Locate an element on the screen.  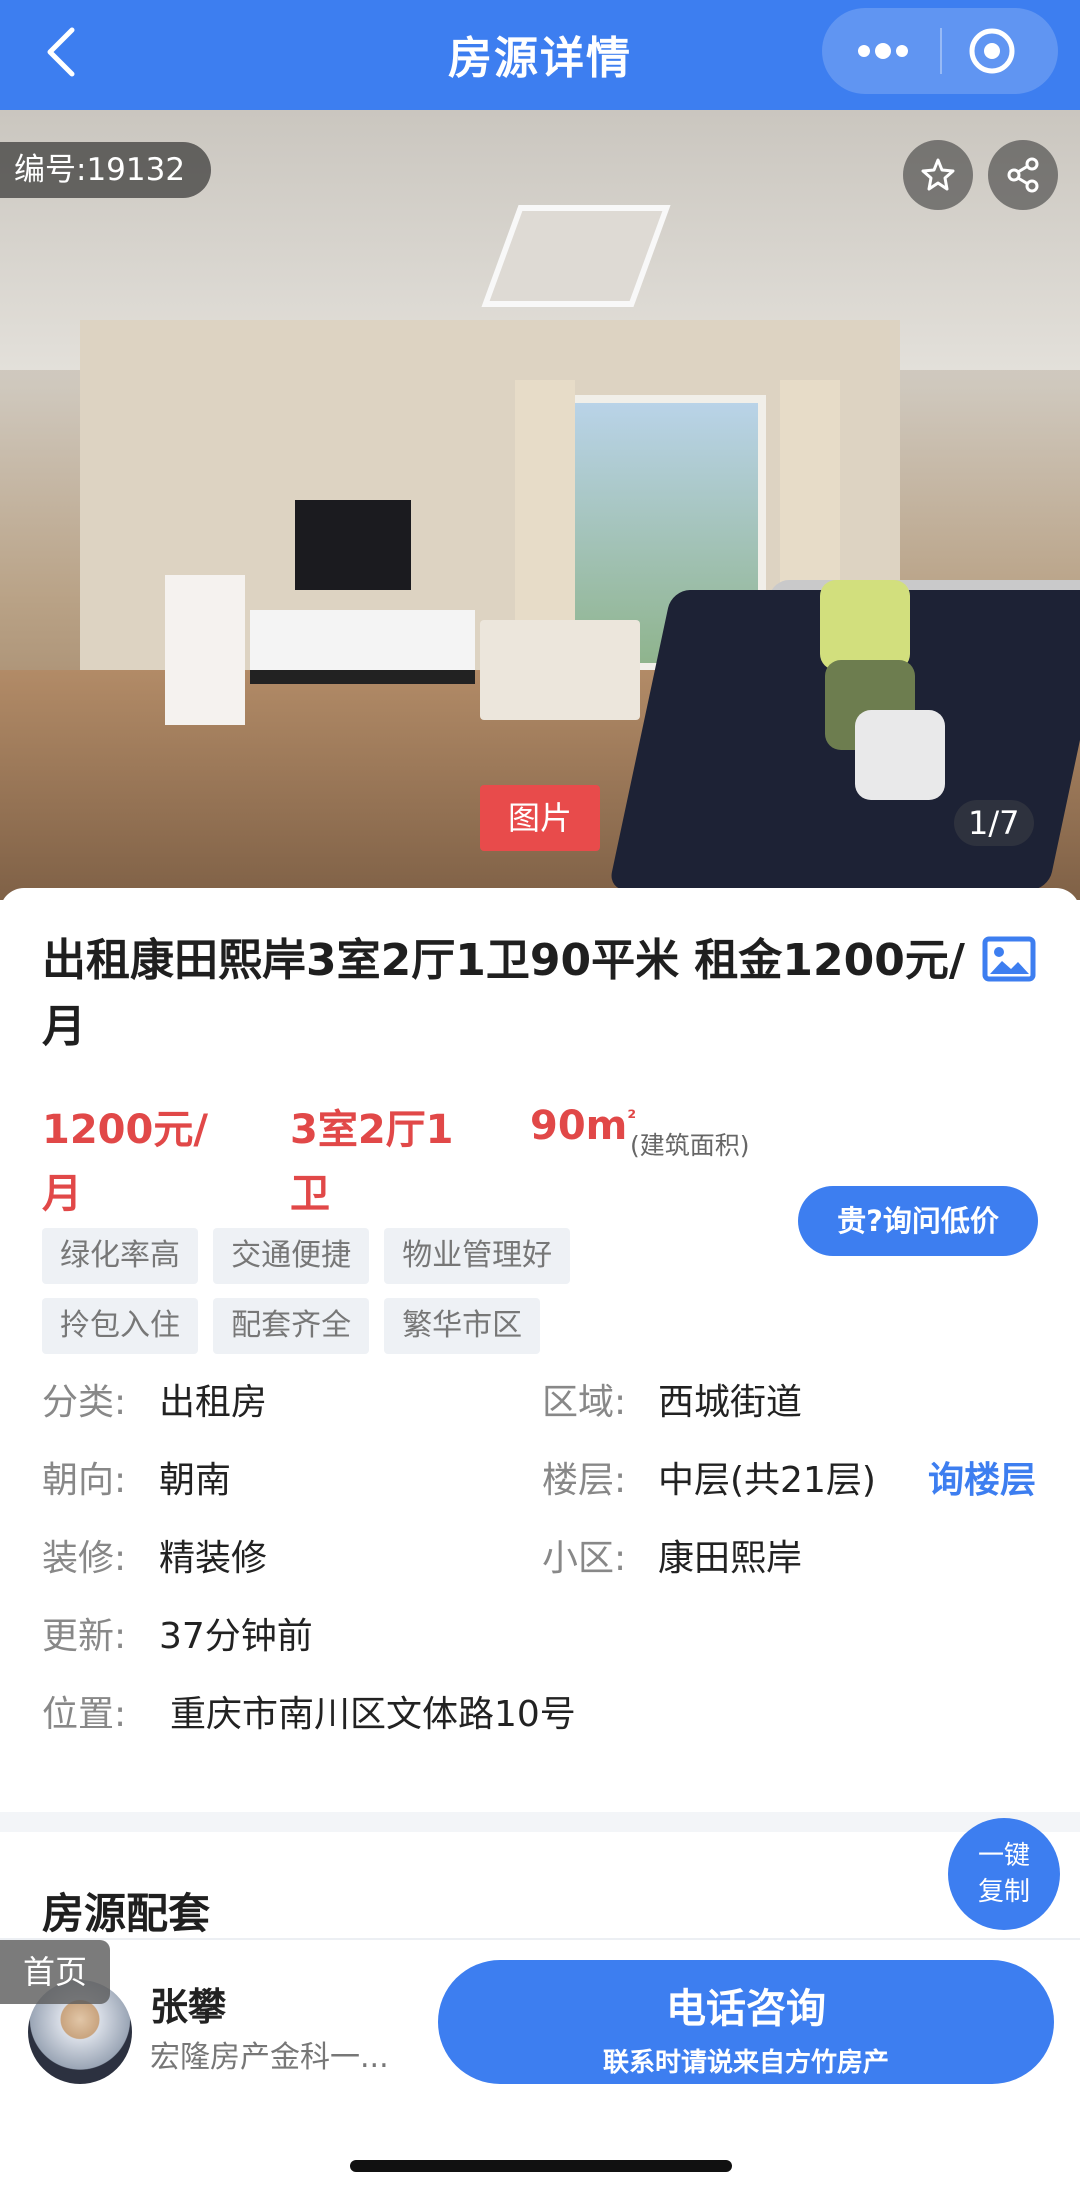
phone-consult-button: 电话咨询 联系时请说来自方竹房产 is located at coordinates (746, 2022).